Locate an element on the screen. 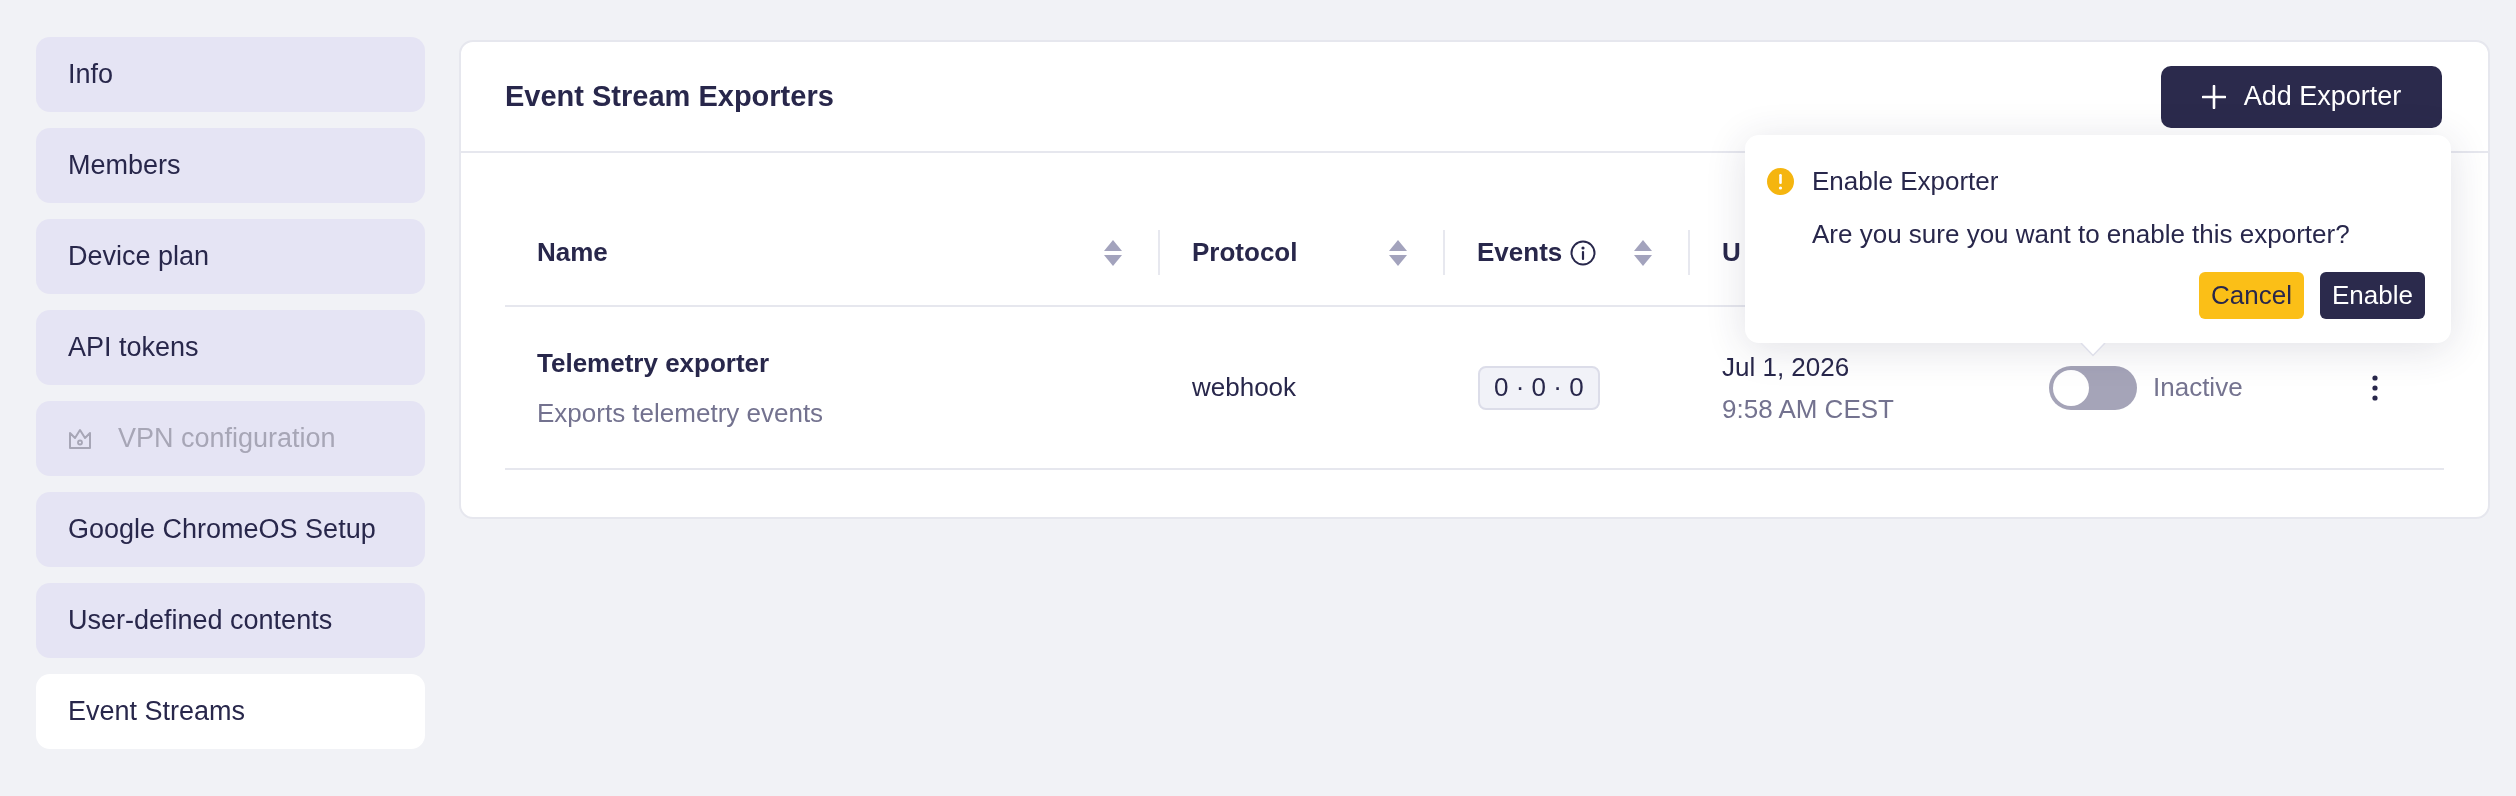 The image size is (2516, 796). exporter-name: Telemetry exporter is located at coordinates (654, 363).